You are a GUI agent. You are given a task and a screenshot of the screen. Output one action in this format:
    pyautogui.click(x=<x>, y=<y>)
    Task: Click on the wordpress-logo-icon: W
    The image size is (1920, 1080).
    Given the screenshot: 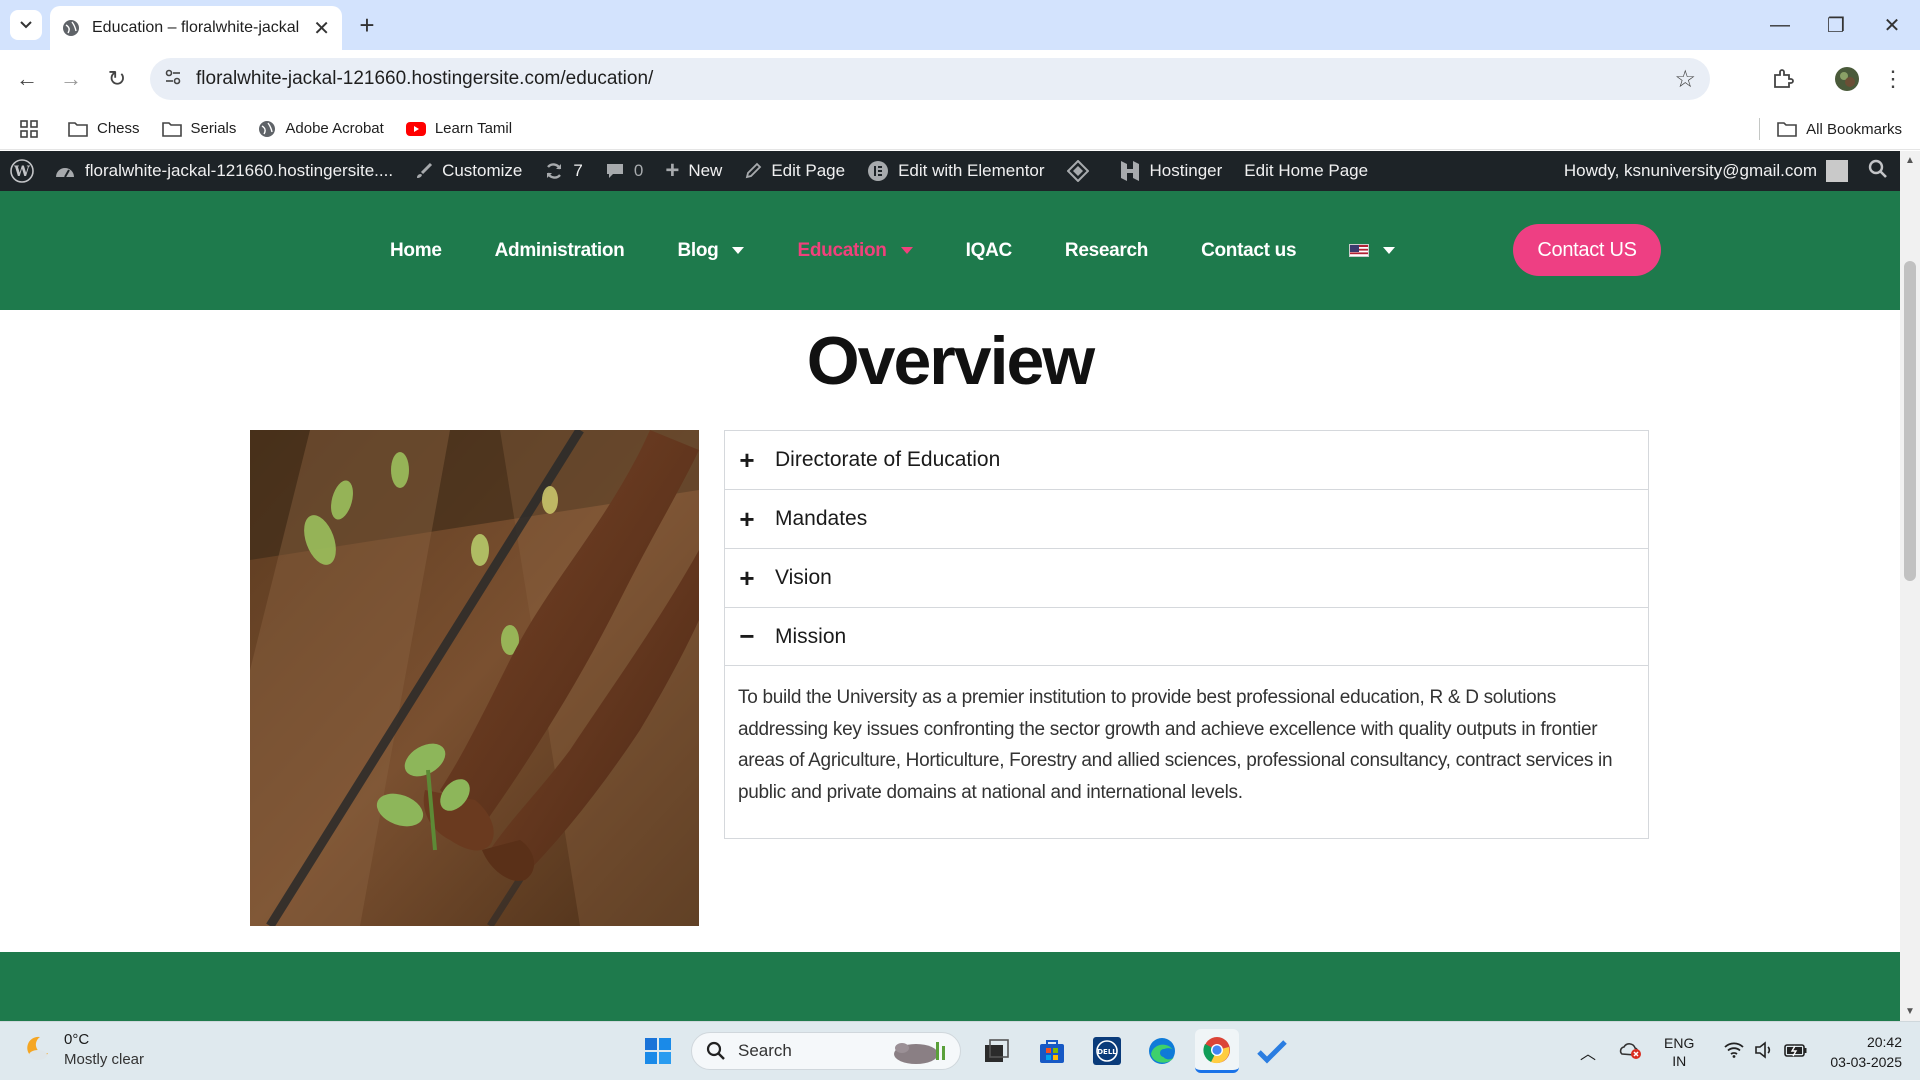 What is the action you would take?
    pyautogui.click(x=22, y=171)
    